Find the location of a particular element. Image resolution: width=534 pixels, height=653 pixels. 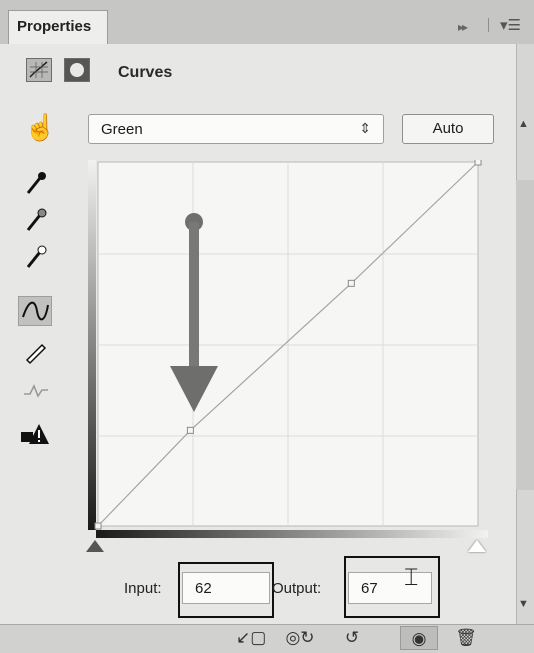

select-caret-icon: ⇕ is located at coordinates (365, 128).